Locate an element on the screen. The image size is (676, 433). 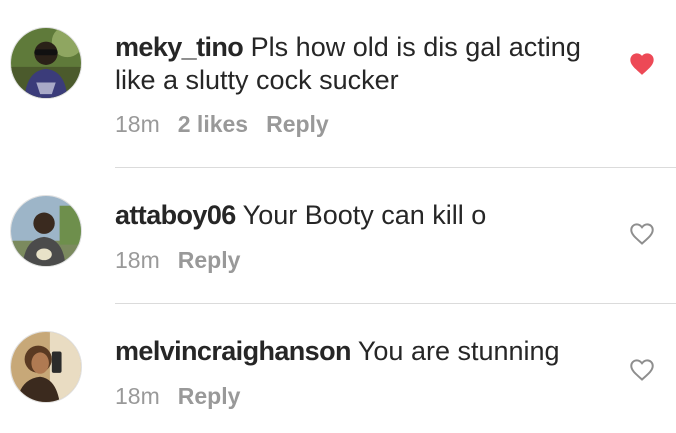
comment-meta: 18m 2 likes Reply is located at coordinates (231, 124).